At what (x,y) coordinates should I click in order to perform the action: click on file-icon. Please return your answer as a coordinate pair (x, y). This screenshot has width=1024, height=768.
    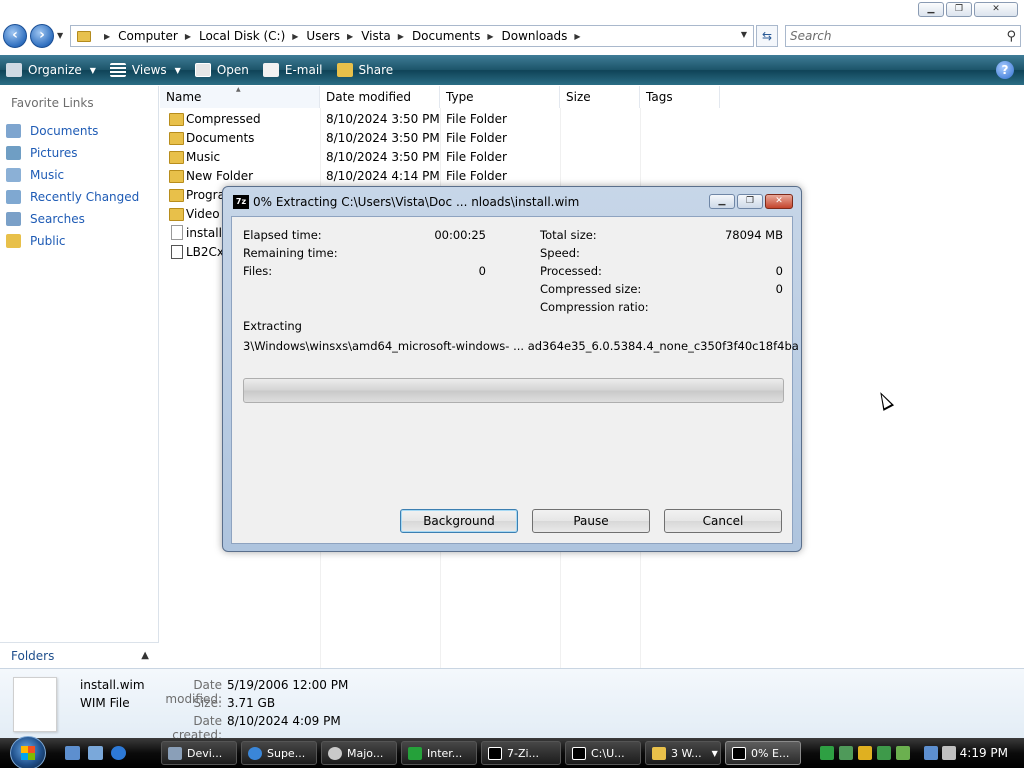
    Looking at the image, I should click on (177, 232).